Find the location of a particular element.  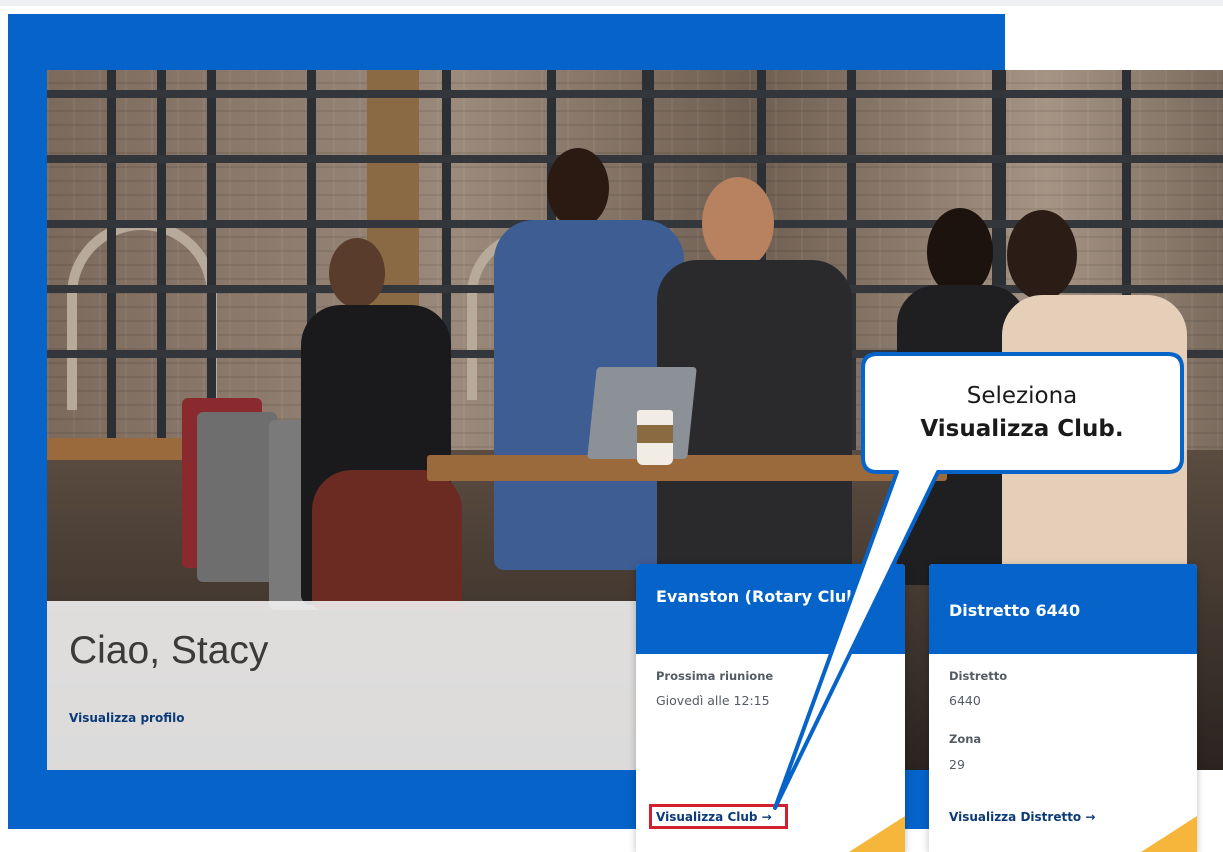

callout-text: Seleziona Visualizza Club. is located at coordinates (1022, 413).